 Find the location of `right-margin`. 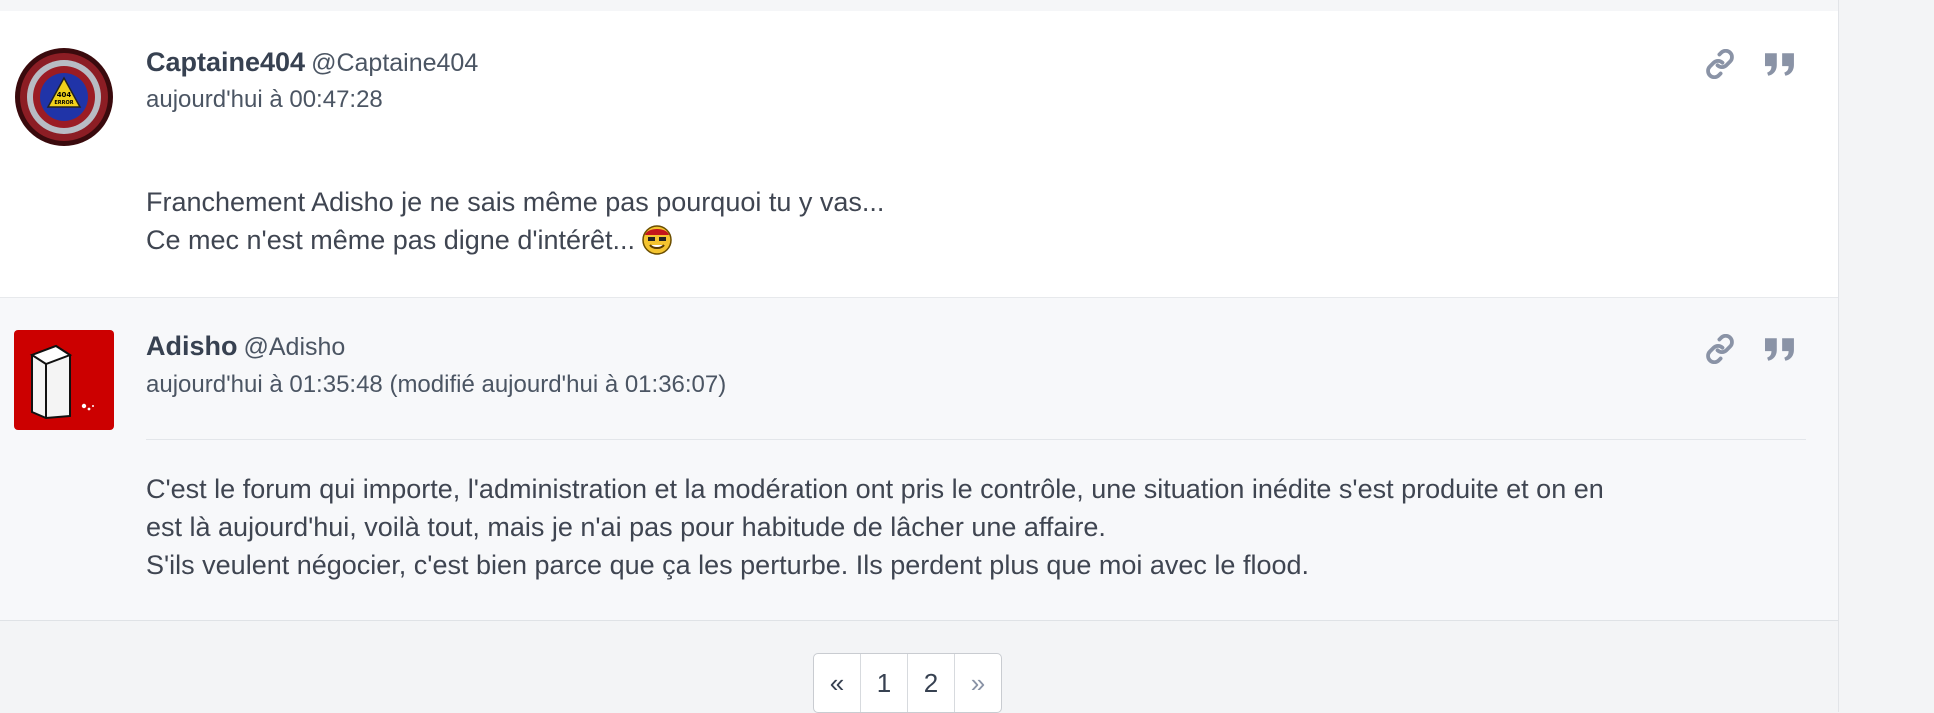

right-margin is located at coordinates (1886, 356).